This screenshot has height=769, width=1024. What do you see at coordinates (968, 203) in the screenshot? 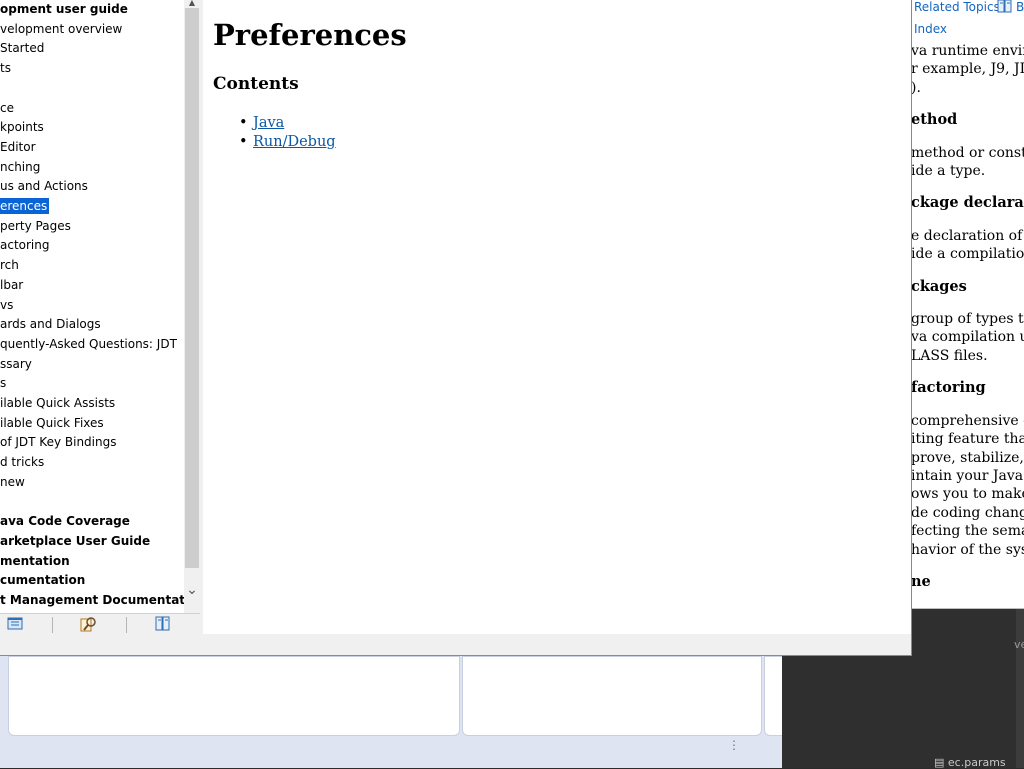
I see `glossary-term: ckage declaratio` at bounding box center [968, 203].